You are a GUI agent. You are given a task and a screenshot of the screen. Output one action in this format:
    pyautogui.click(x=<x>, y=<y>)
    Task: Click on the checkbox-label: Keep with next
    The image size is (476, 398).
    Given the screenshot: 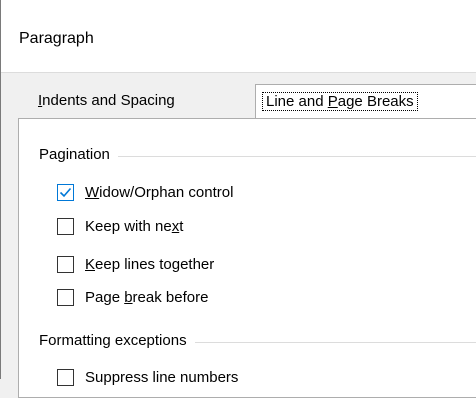 What is the action you would take?
    pyautogui.click(x=134, y=226)
    